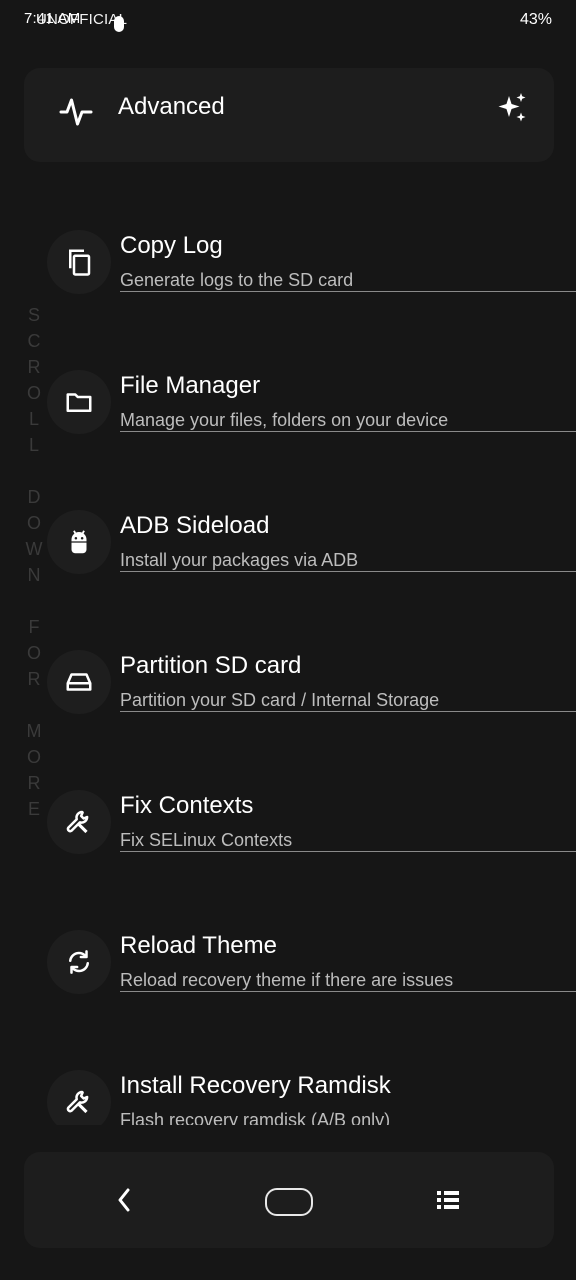 This screenshot has width=576, height=1280. I want to click on battery-level: 43%, so click(535, 19).